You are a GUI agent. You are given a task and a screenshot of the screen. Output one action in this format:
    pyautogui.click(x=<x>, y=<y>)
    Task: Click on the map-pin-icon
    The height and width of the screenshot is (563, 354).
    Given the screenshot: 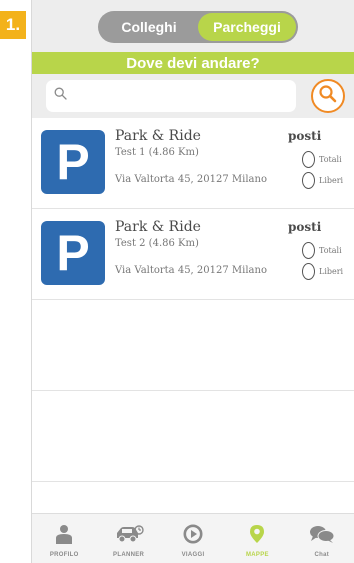 What is the action you would take?
    pyautogui.click(x=257, y=538)
    